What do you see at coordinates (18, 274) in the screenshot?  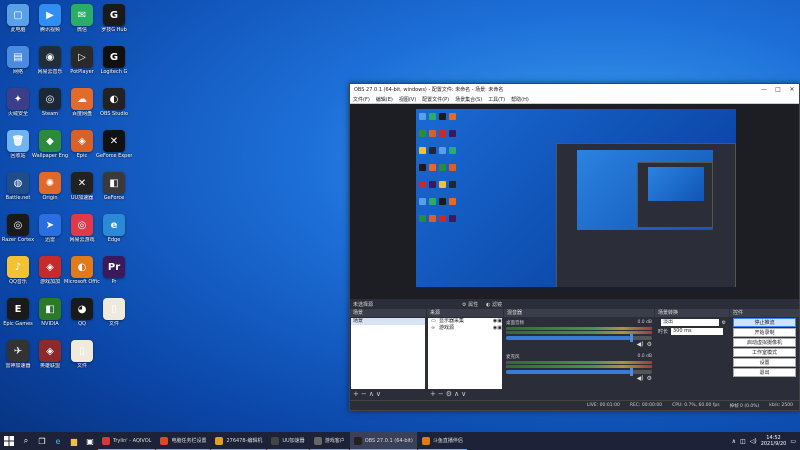 I see `desktop-icon: ♪ QQ音乐` at bounding box center [18, 274].